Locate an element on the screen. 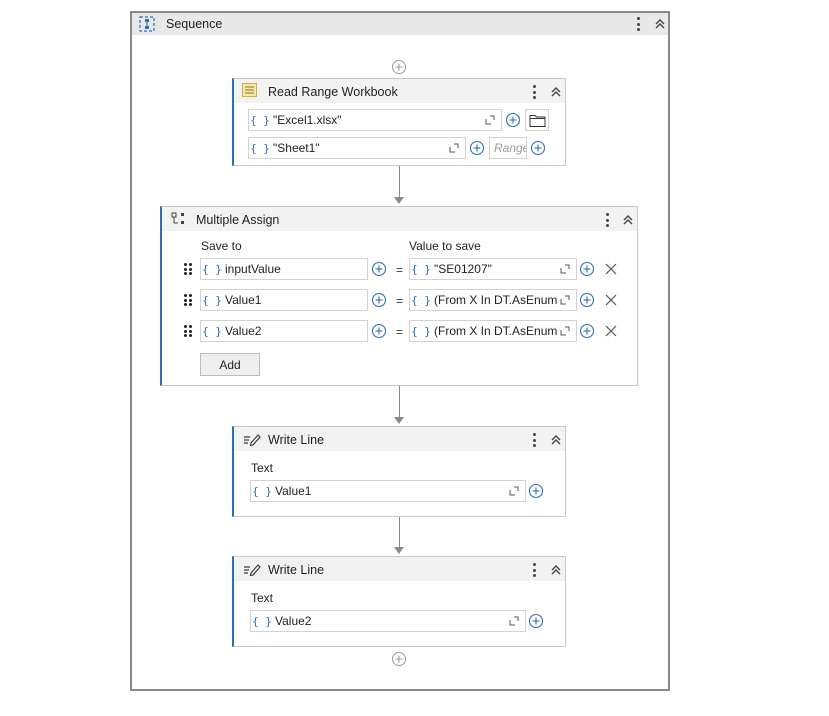 The width and height of the screenshot is (829, 716). workbook-path-value: "Excel1.xlsx" is located at coordinates (307, 120).